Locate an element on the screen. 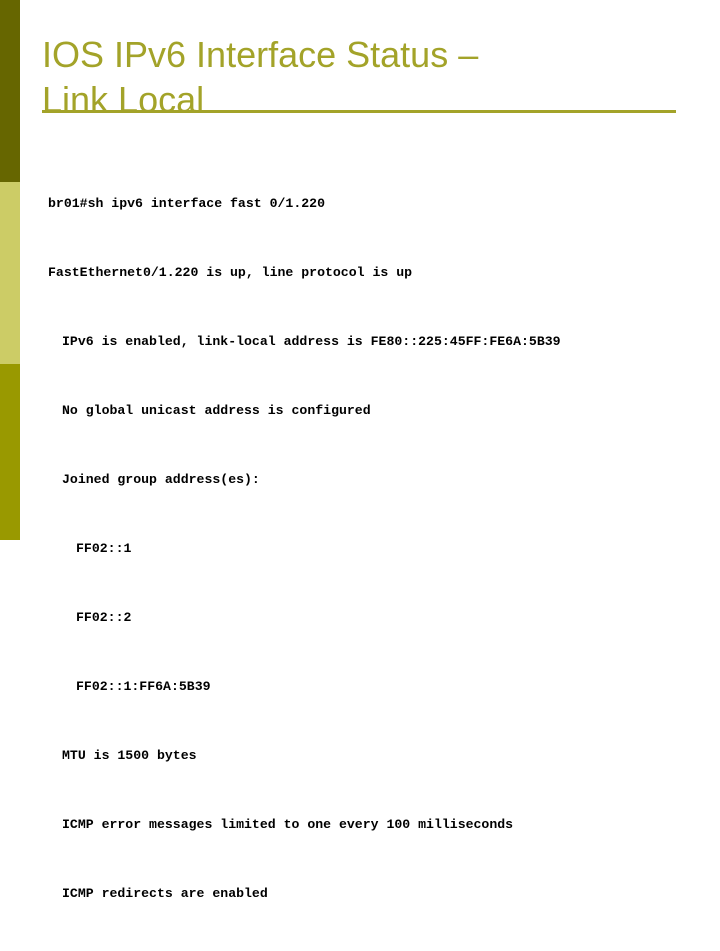 Image resolution: width=720 pixels, height=951 pixels. console-line: FF02::2 is located at coordinates (104, 617).